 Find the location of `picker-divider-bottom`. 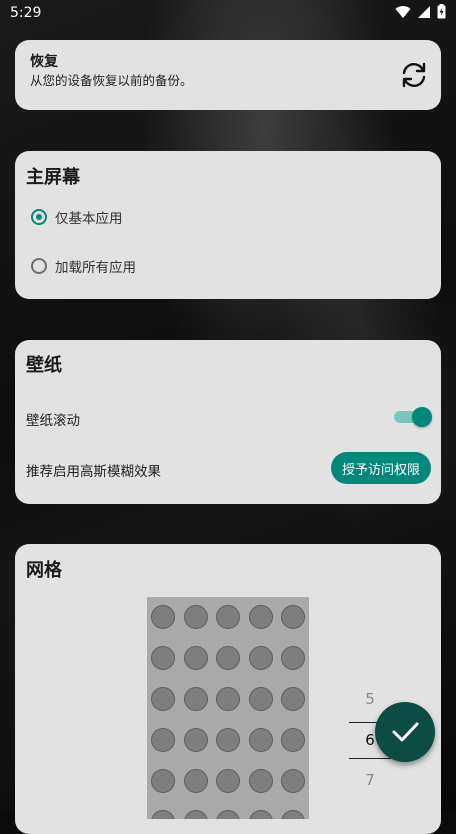

picker-divider-bottom is located at coordinates (370, 758).